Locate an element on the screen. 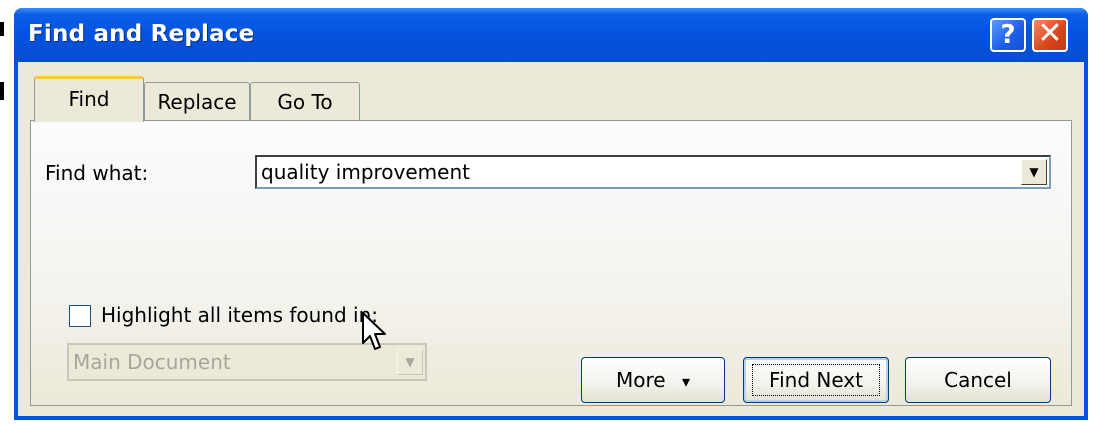 The width and height of the screenshot is (1094, 424). tab-find: Find is located at coordinates (89, 99).